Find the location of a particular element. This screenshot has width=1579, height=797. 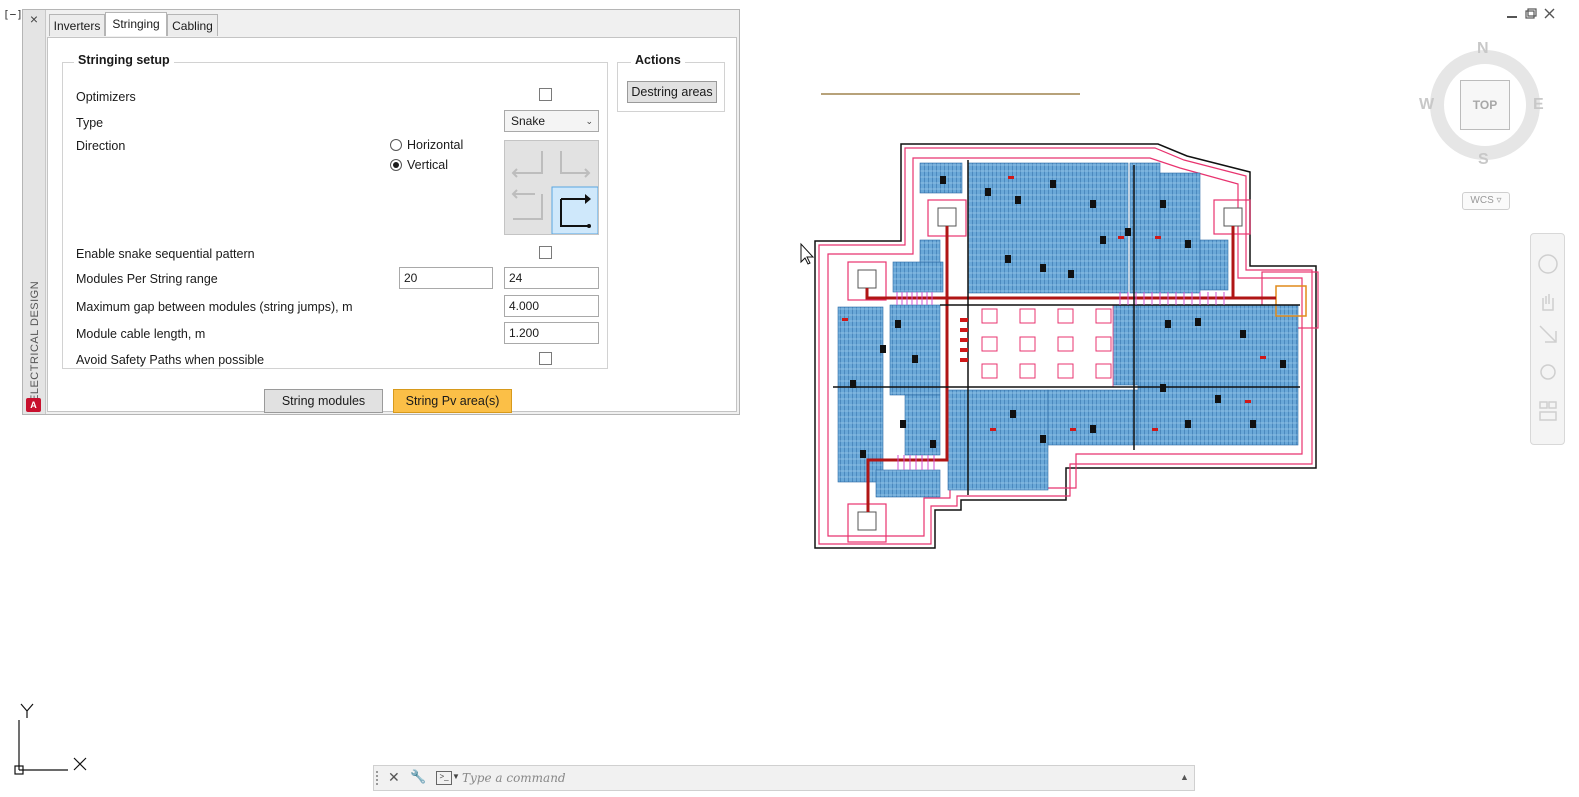

compass-east: E is located at coordinates (1538, 105).